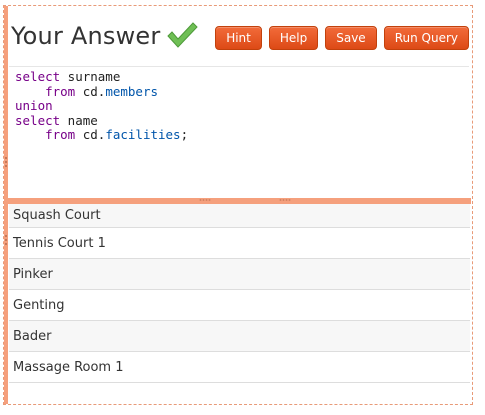 The width and height of the screenshot is (485, 415). What do you see at coordinates (6, 162) in the screenshot?
I see `left-grip-handle` at bounding box center [6, 162].